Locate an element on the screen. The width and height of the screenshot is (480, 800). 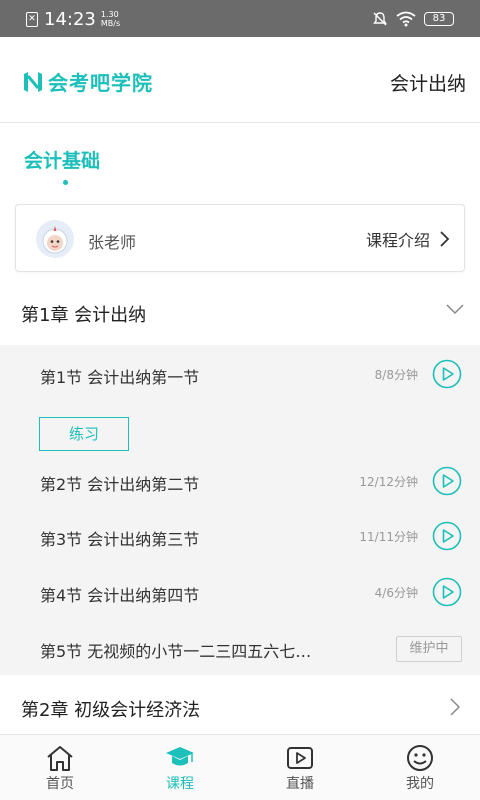
nav-live-label: 直播 is located at coordinates (300, 784).